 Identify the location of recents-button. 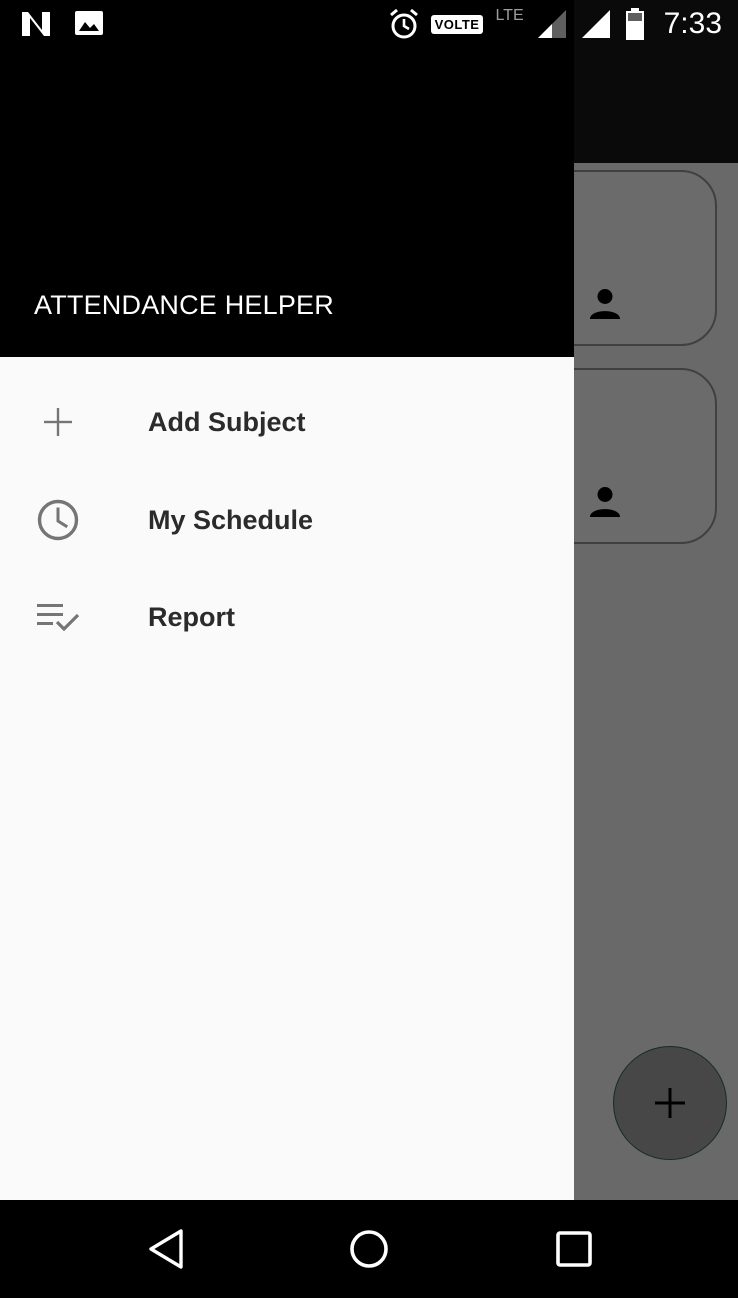
(574, 1249).